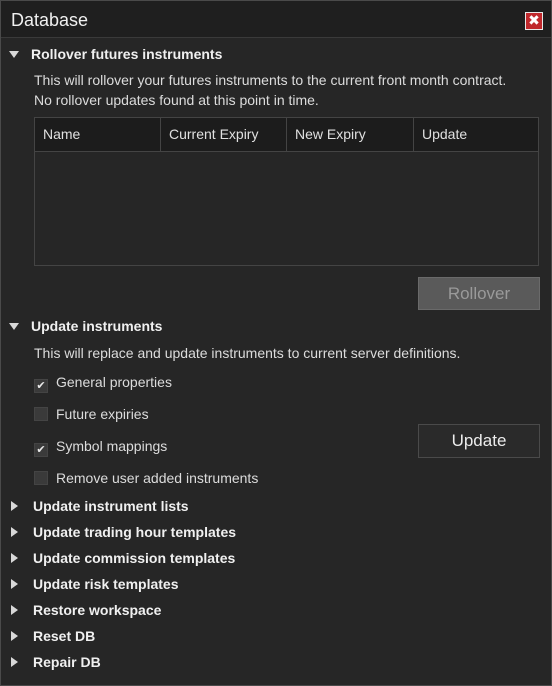 The width and height of the screenshot is (552, 686). Describe the element at coordinates (224, 134) in the screenshot. I see `column-header-current-expiry: Current Expiry` at that location.